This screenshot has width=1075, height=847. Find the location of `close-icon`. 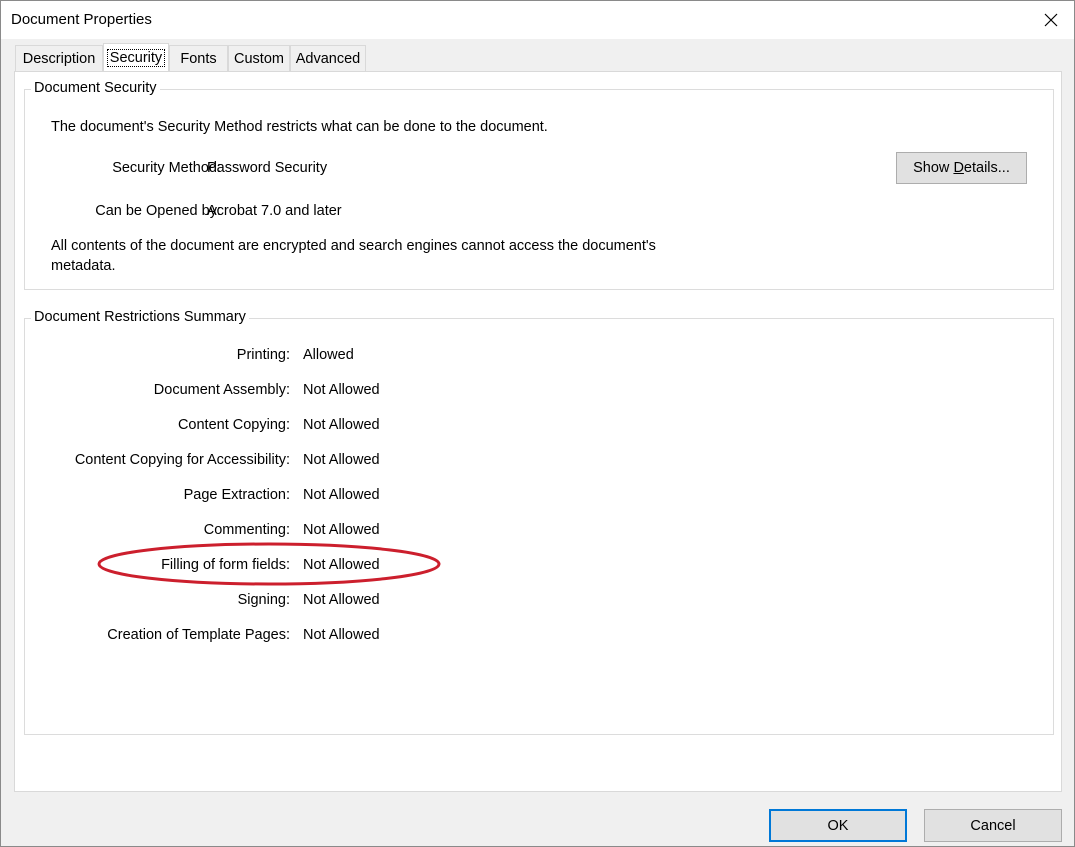

close-icon is located at coordinates (1051, 20).